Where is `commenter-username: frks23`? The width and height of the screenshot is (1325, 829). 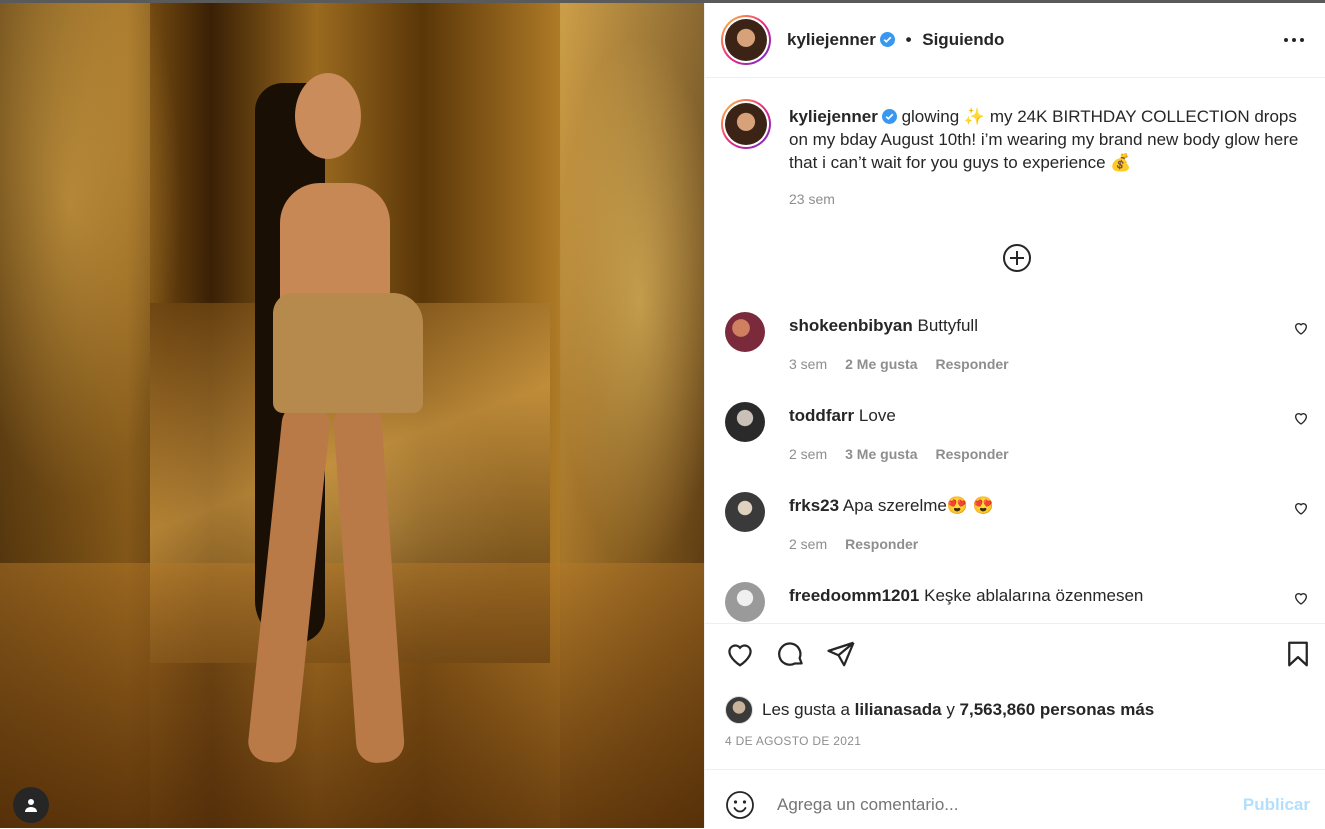
commenter-username: frks23 is located at coordinates (814, 505).